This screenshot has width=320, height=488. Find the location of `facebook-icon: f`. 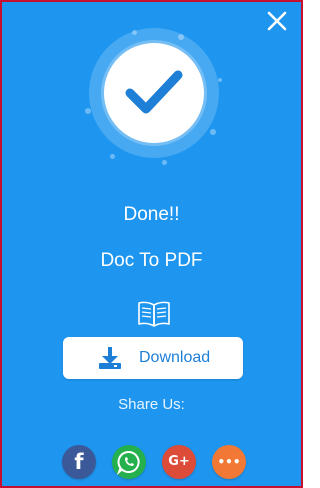

facebook-icon: f is located at coordinates (79, 462).